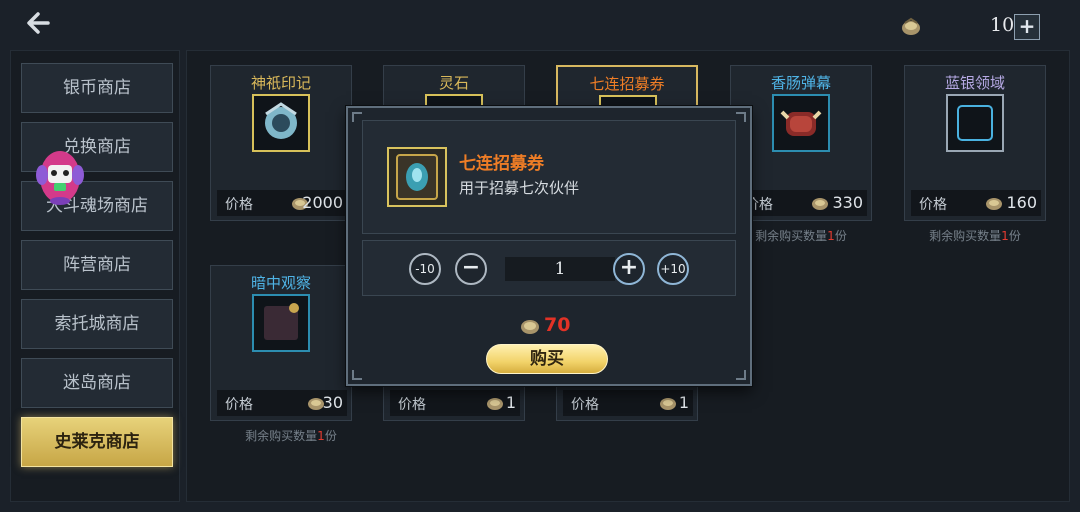  What do you see at coordinates (453, 83) in the screenshot?
I see `item-name: 灵石` at bounding box center [453, 83].